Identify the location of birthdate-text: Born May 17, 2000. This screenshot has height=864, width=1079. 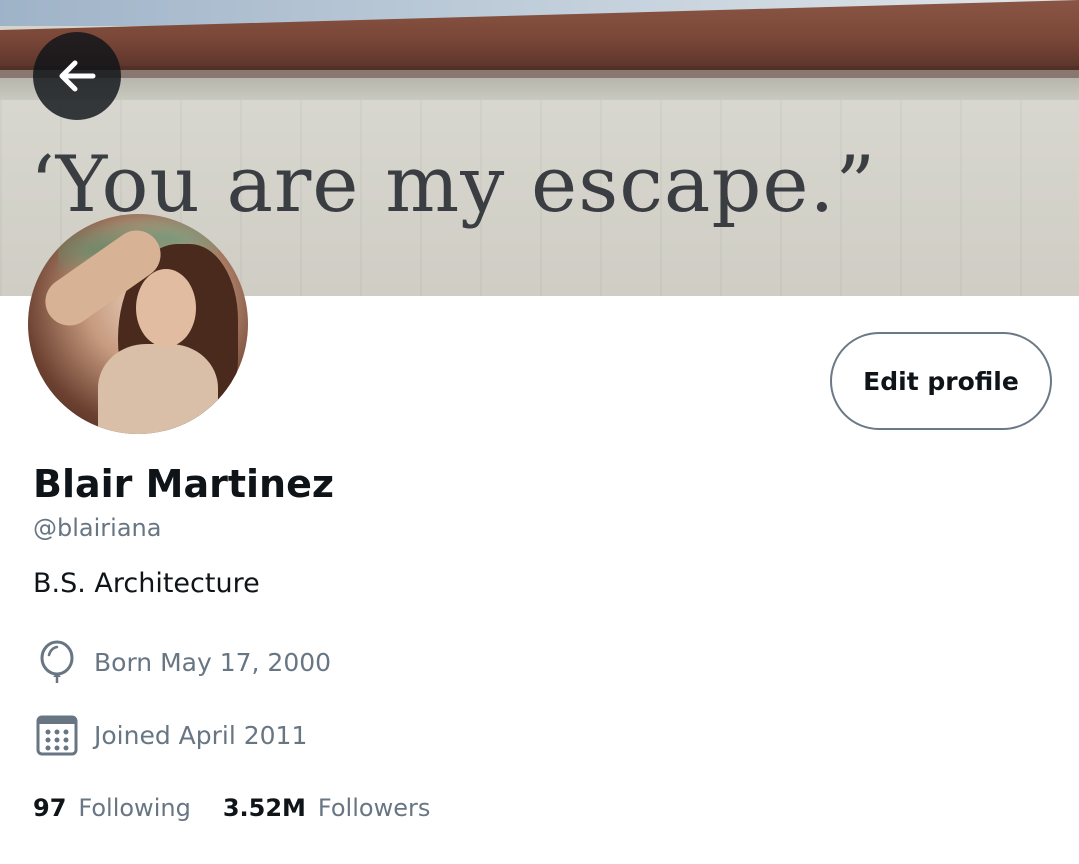
(213, 662).